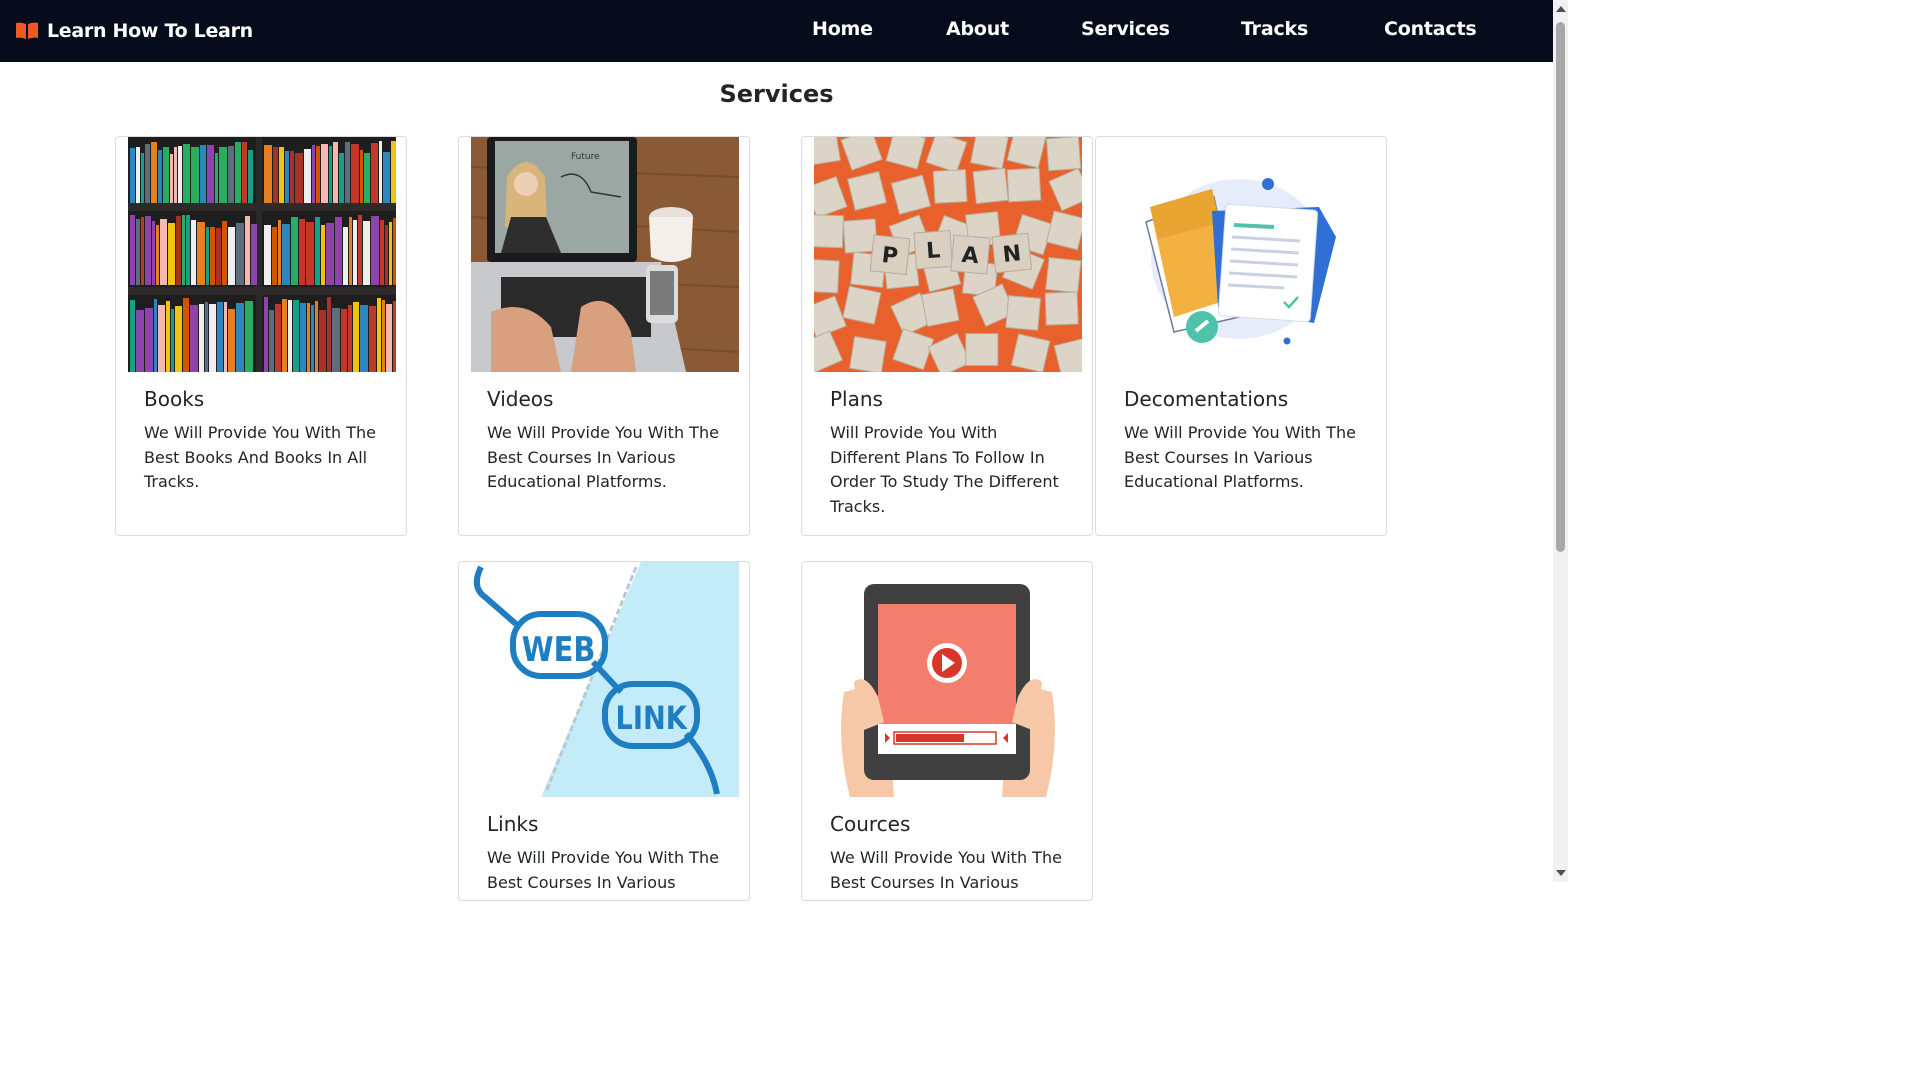  What do you see at coordinates (842, 29) in the screenshot?
I see `nav-link-home: Home` at bounding box center [842, 29].